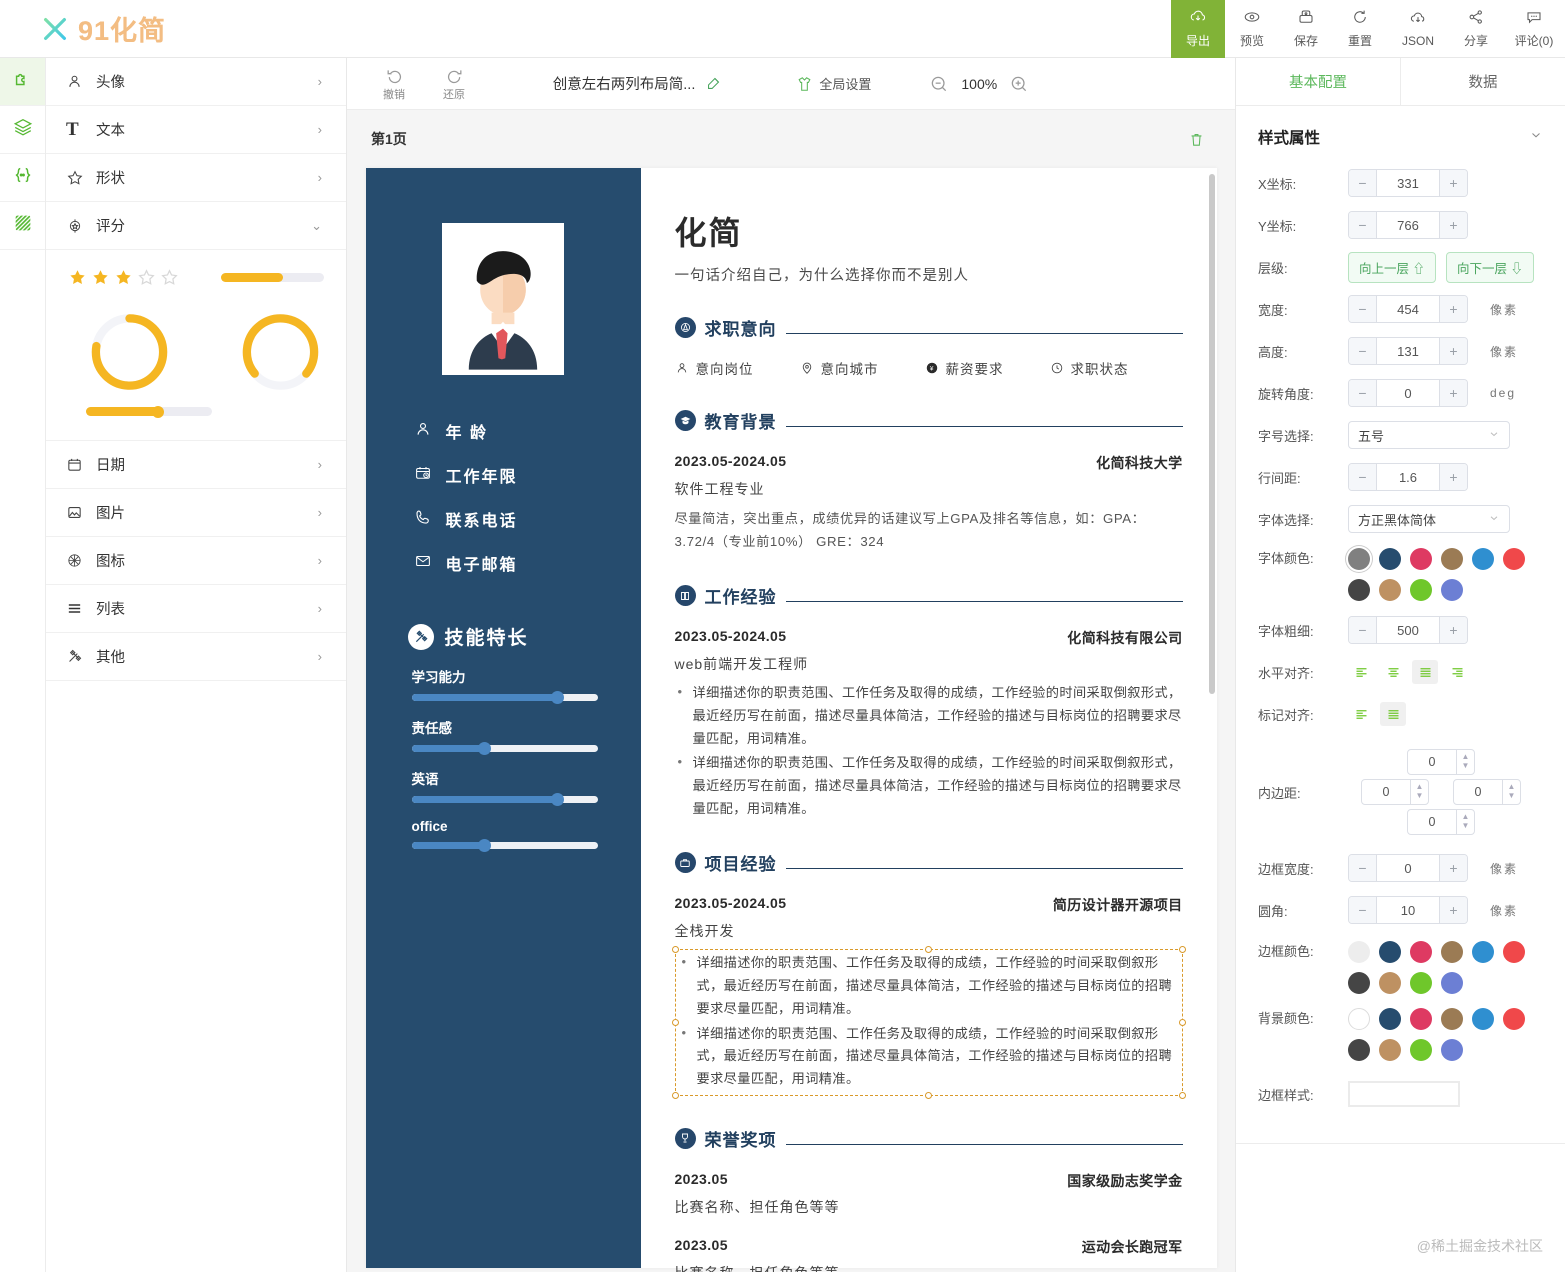 Image resolution: width=1565 pixels, height=1272 pixels. I want to click on resume-name: 化简, so click(929, 231).